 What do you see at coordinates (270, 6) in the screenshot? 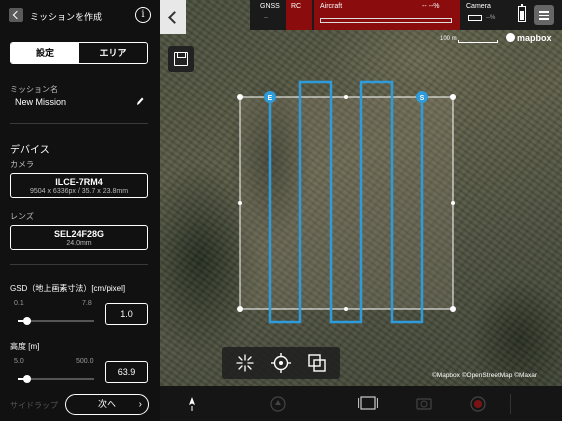
I see `gnss-label: GNSS` at bounding box center [270, 6].